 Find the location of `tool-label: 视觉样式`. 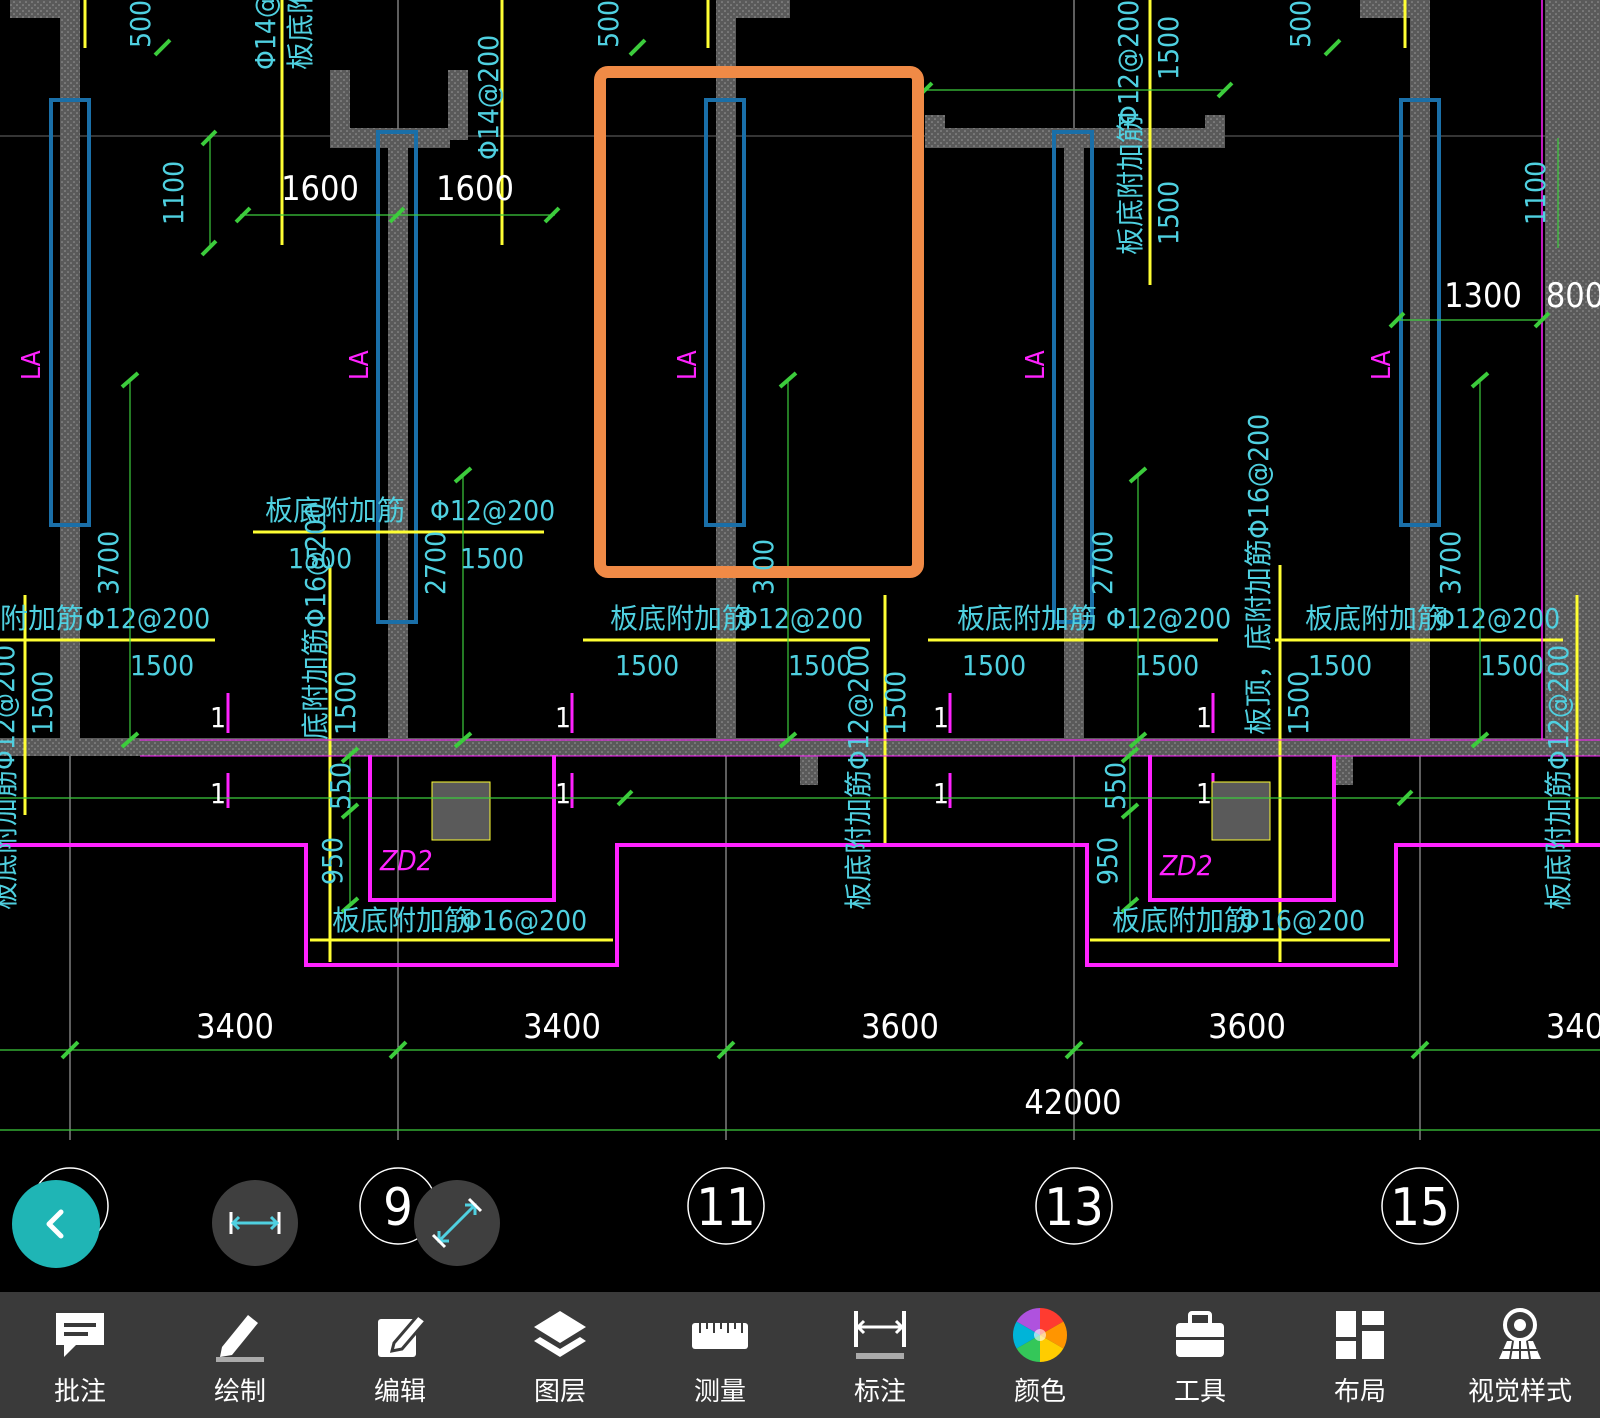

tool-label: 视觉样式 is located at coordinates (1519, 1391).